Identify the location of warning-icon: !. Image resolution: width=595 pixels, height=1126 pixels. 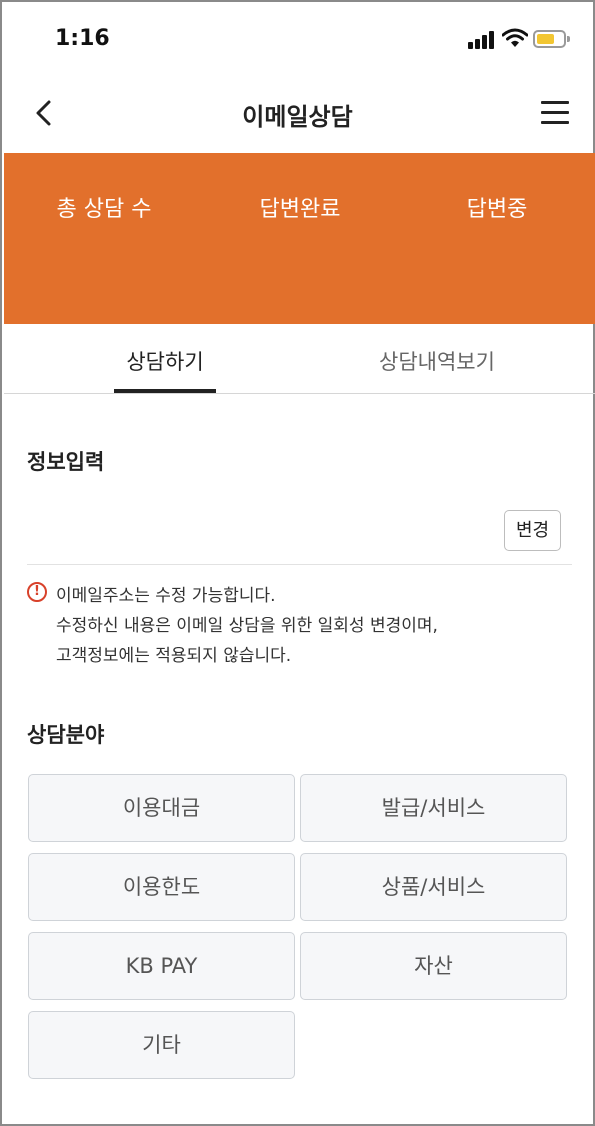
(37, 592).